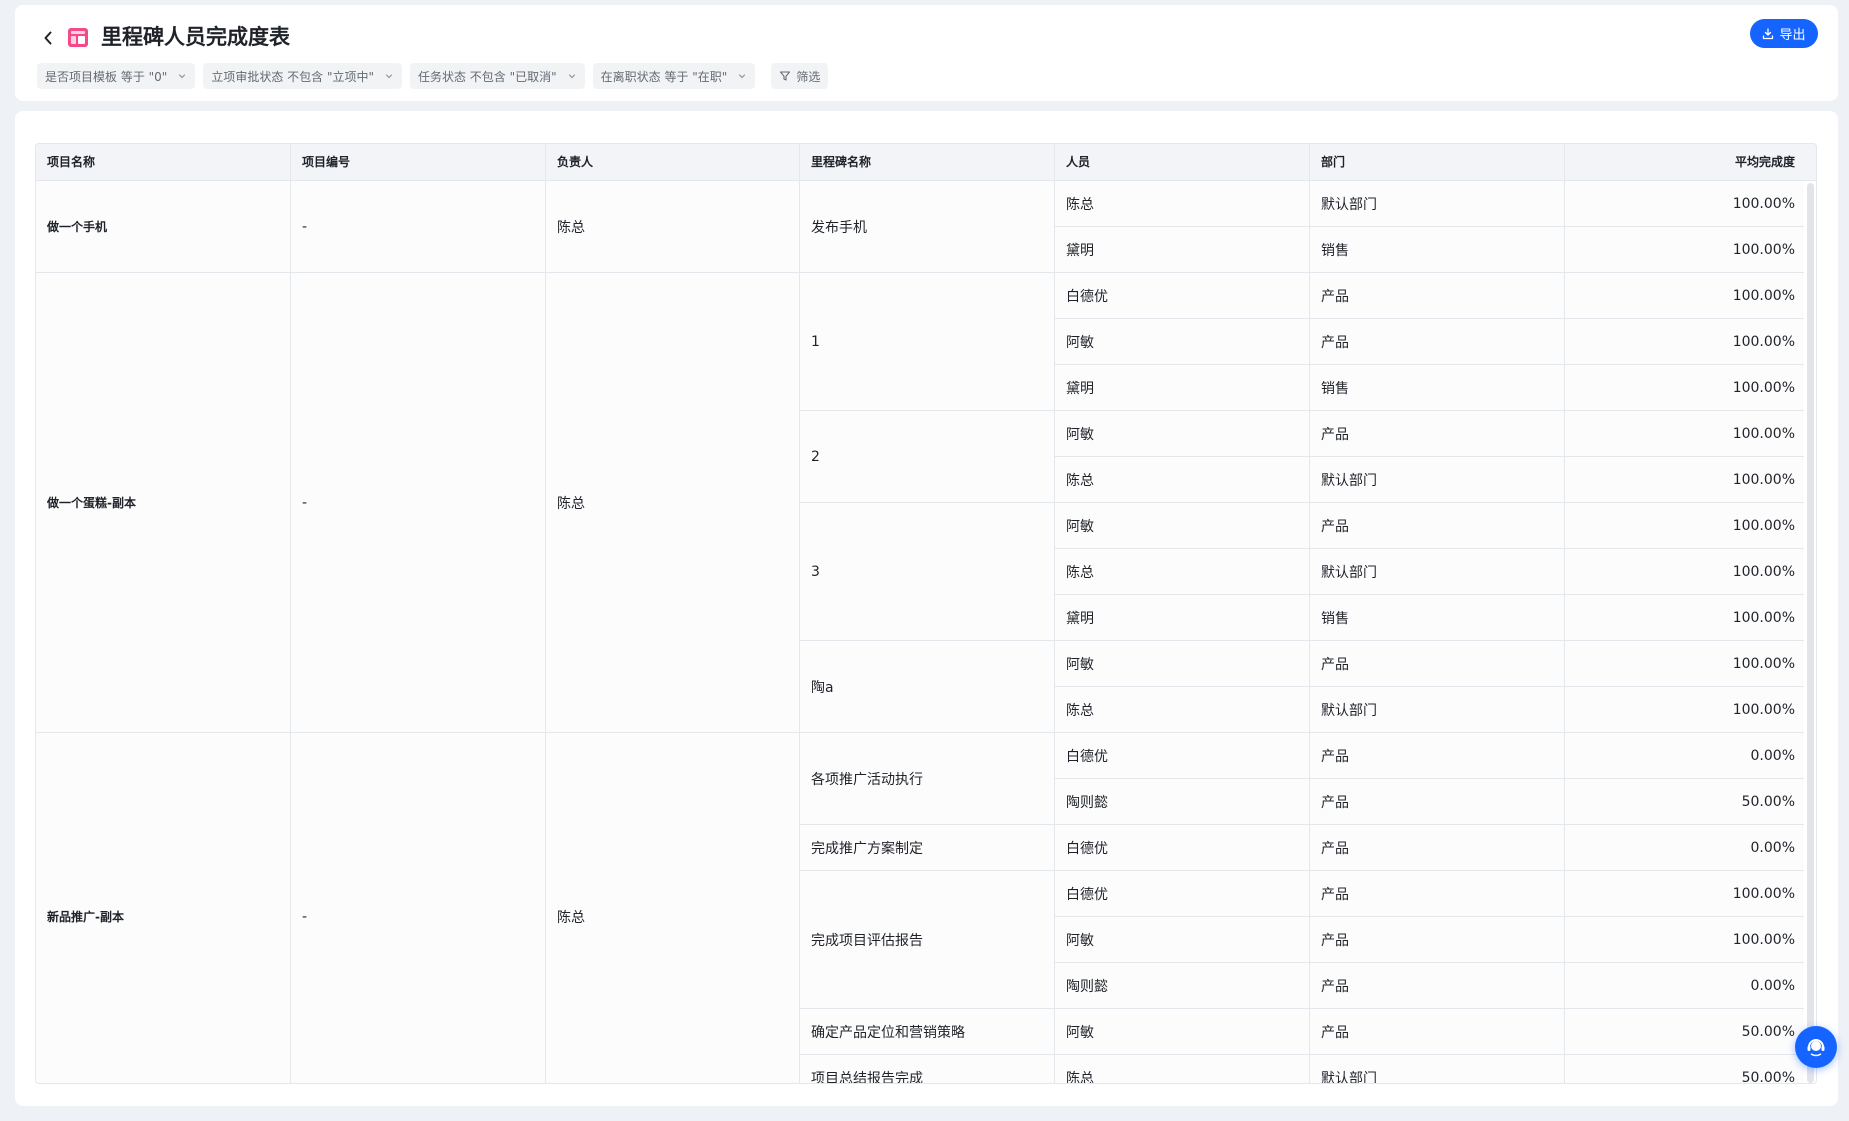 This screenshot has height=1121, width=1849. What do you see at coordinates (195, 37) in the screenshot?
I see `page-title: 里程碑人员完成度表` at bounding box center [195, 37].